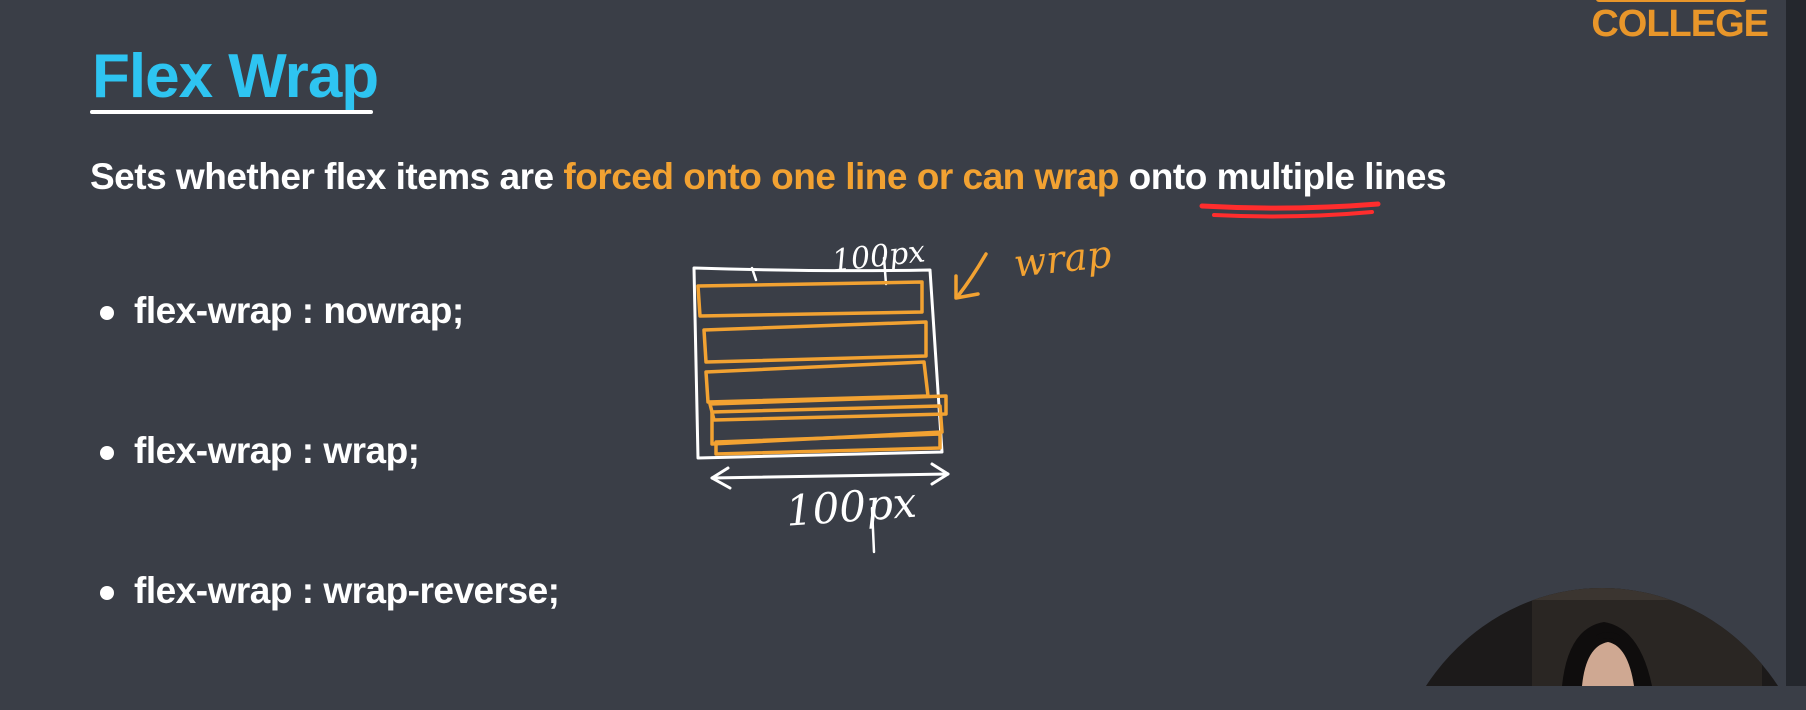 This screenshot has height=710, width=1806. I want to click on title-underline, so click(231, 112).